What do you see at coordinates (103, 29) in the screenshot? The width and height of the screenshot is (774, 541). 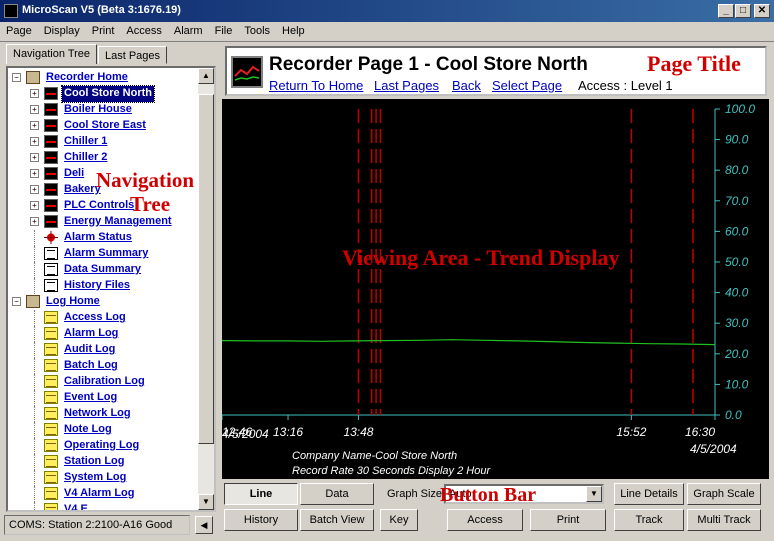 I see `menu-print: Print` at bounding box center [103, 29].